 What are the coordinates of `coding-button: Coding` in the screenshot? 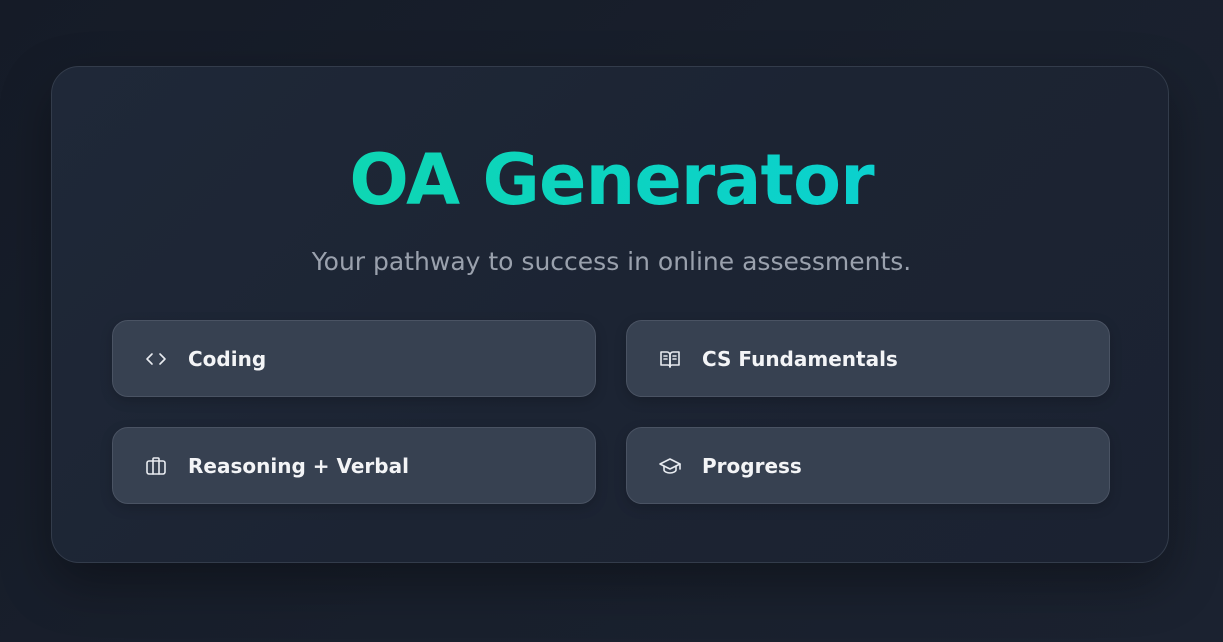 It's located at (354, 358).